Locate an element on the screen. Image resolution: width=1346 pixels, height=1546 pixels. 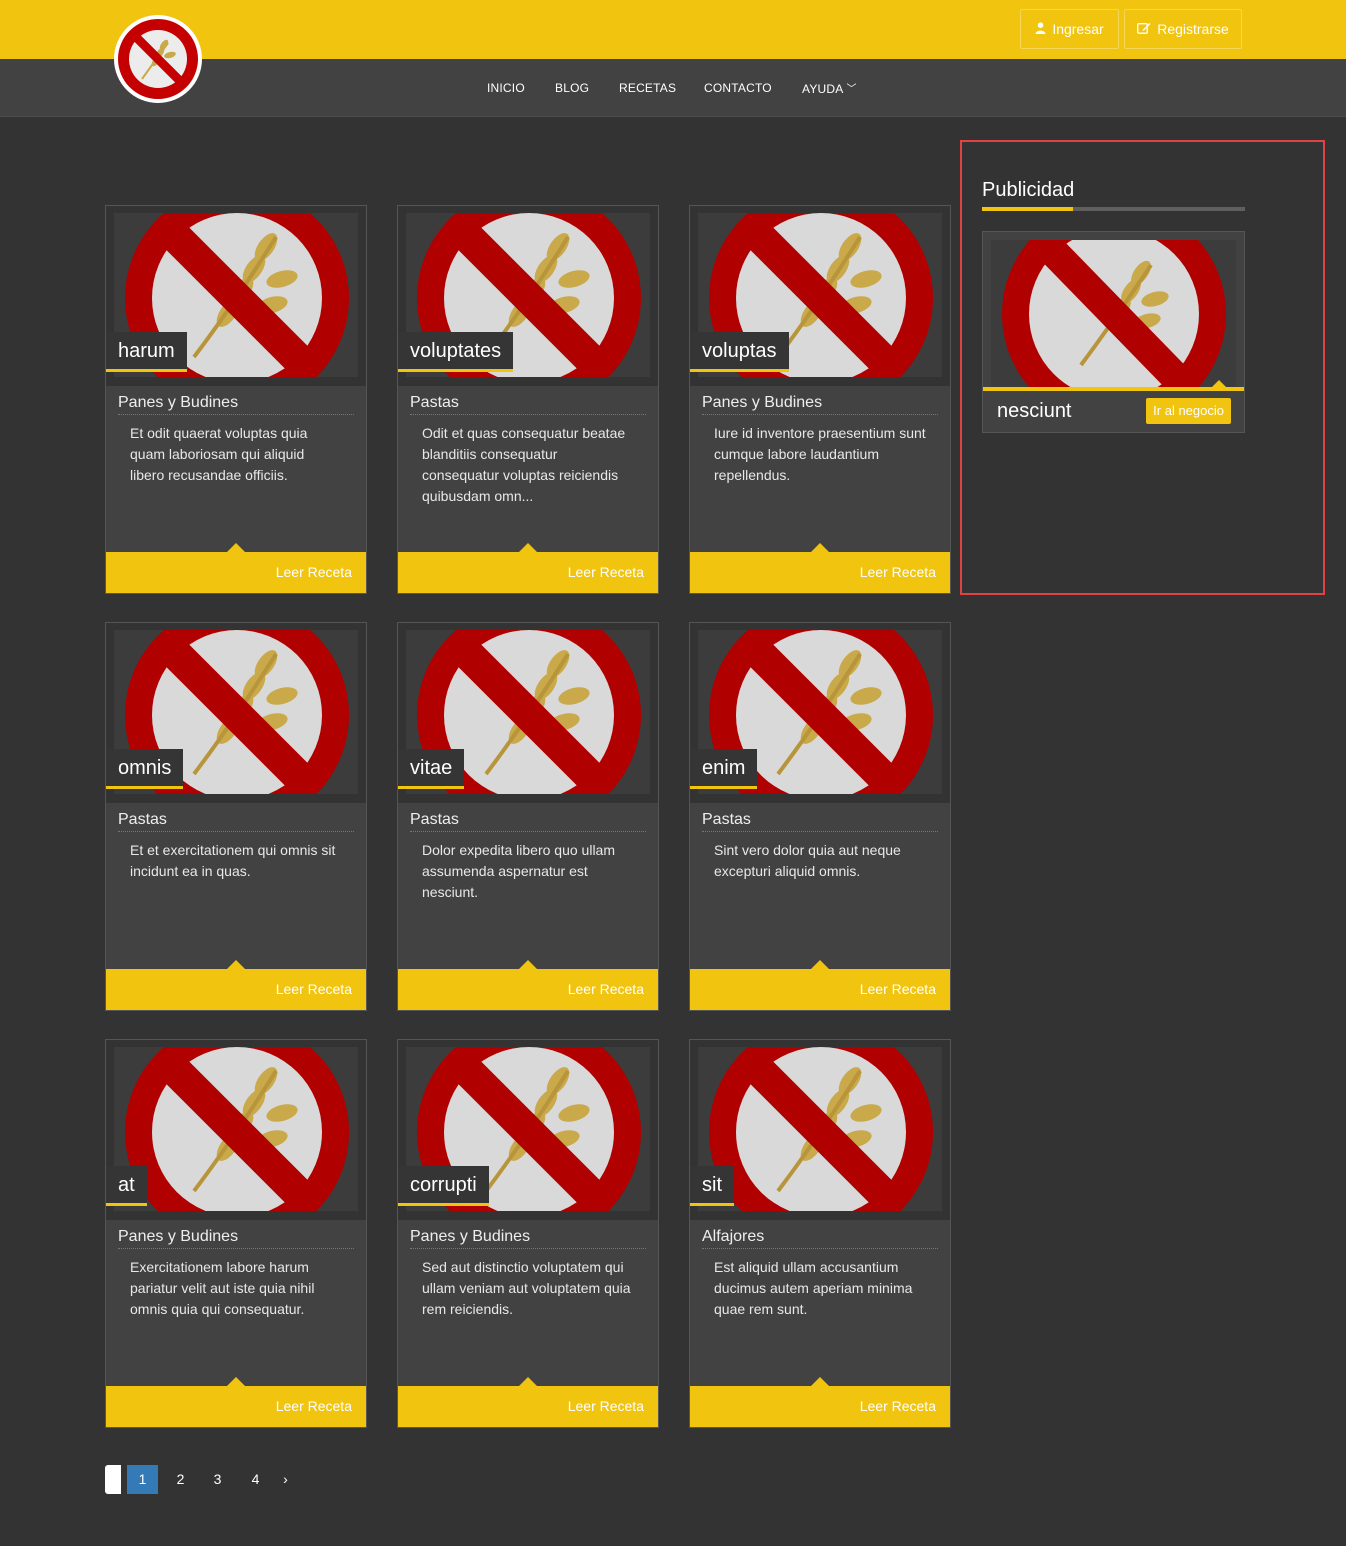
recipe-title: enim is located at coordinates (724, 769).